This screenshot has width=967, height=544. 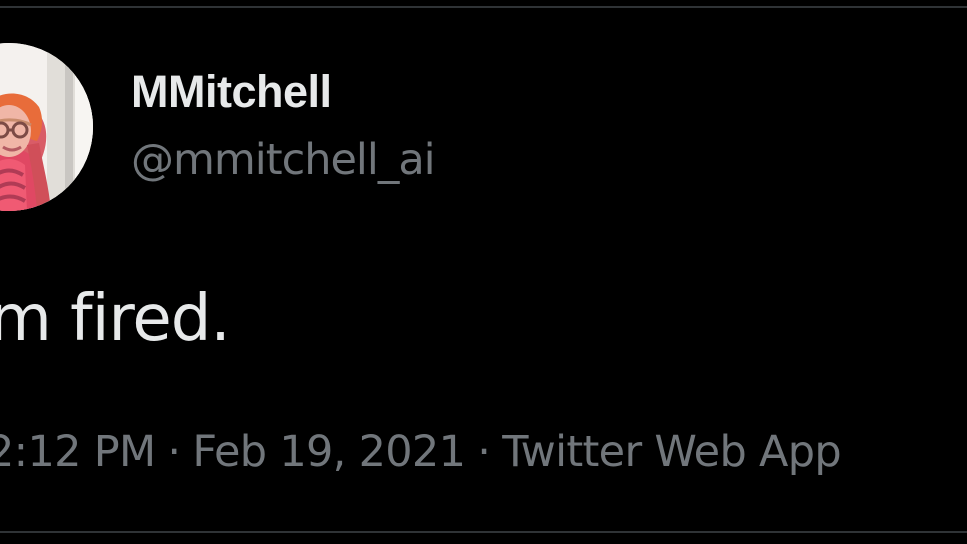 What do you see at coordinates (78, 452) in the screenshot?
I see `tweet-time: 2:12 PM` at bounding box center [78, 452].